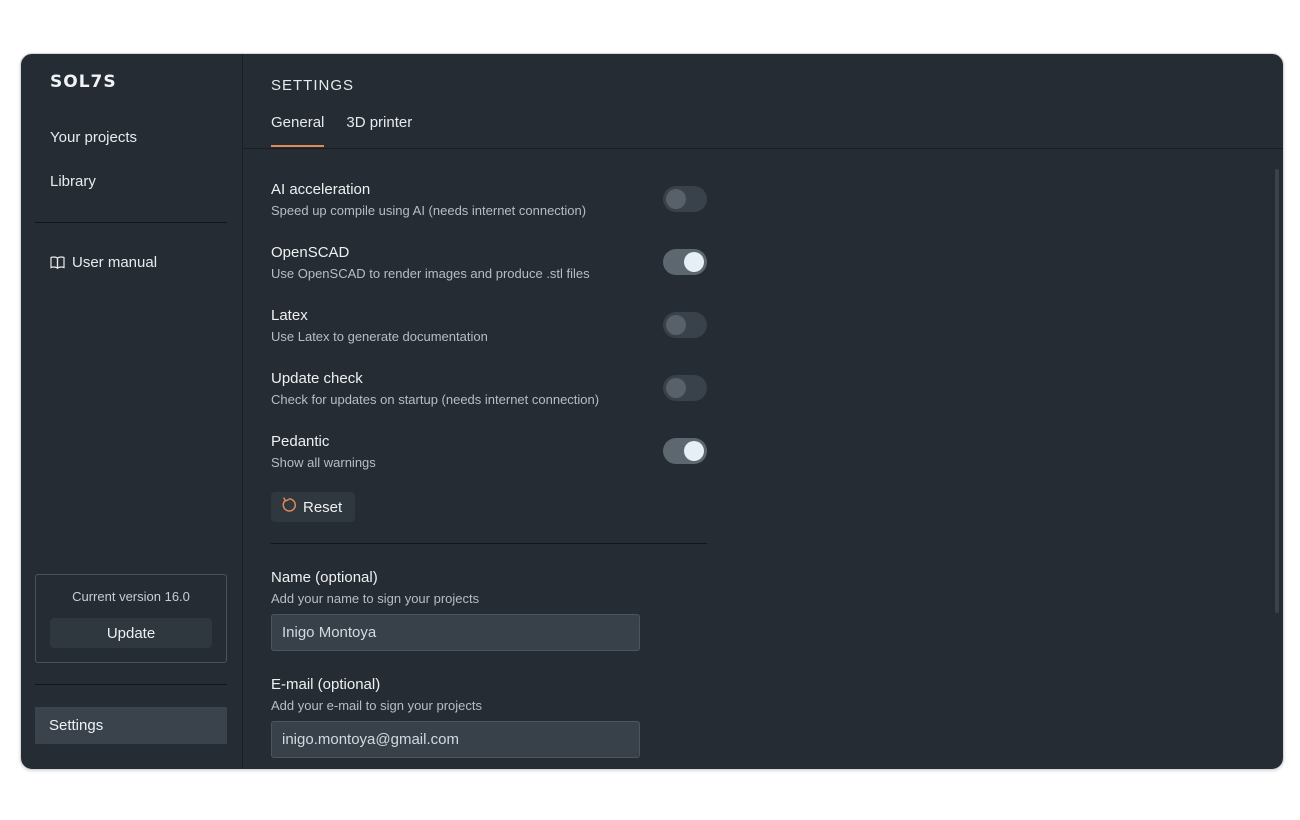  What do you see at coordinates (131, 725) in the screenshot?
I see `sidebar-item-settings: Settings` at bounding box center [131, 725].